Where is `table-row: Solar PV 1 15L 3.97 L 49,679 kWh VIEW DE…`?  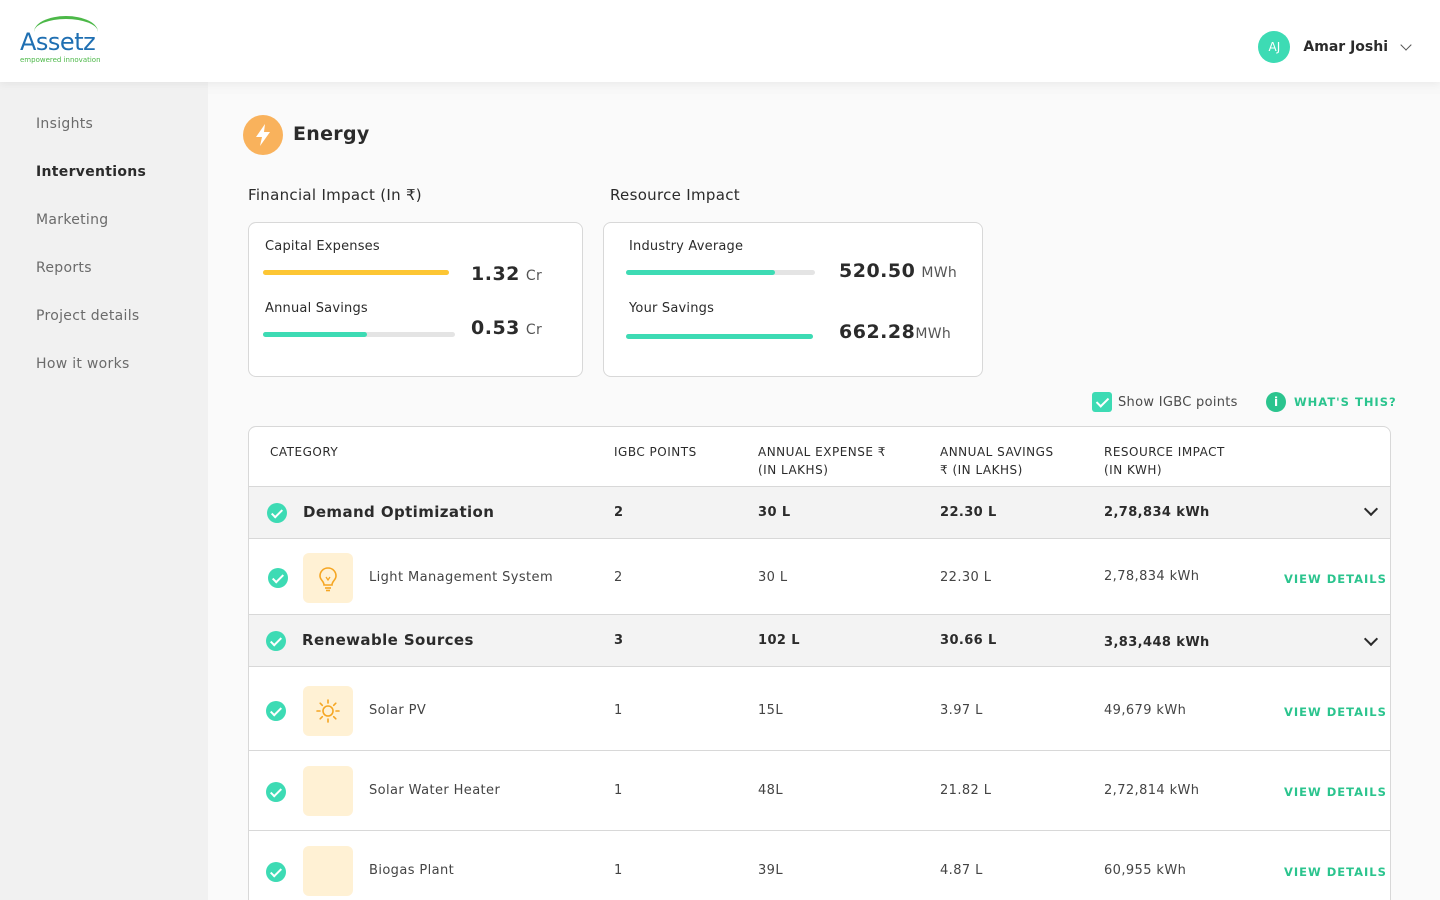 table-row: Solar PV 1 15L 3.97 L 49,679 kWh VIEW DE… is located at coordinates (819, 708).